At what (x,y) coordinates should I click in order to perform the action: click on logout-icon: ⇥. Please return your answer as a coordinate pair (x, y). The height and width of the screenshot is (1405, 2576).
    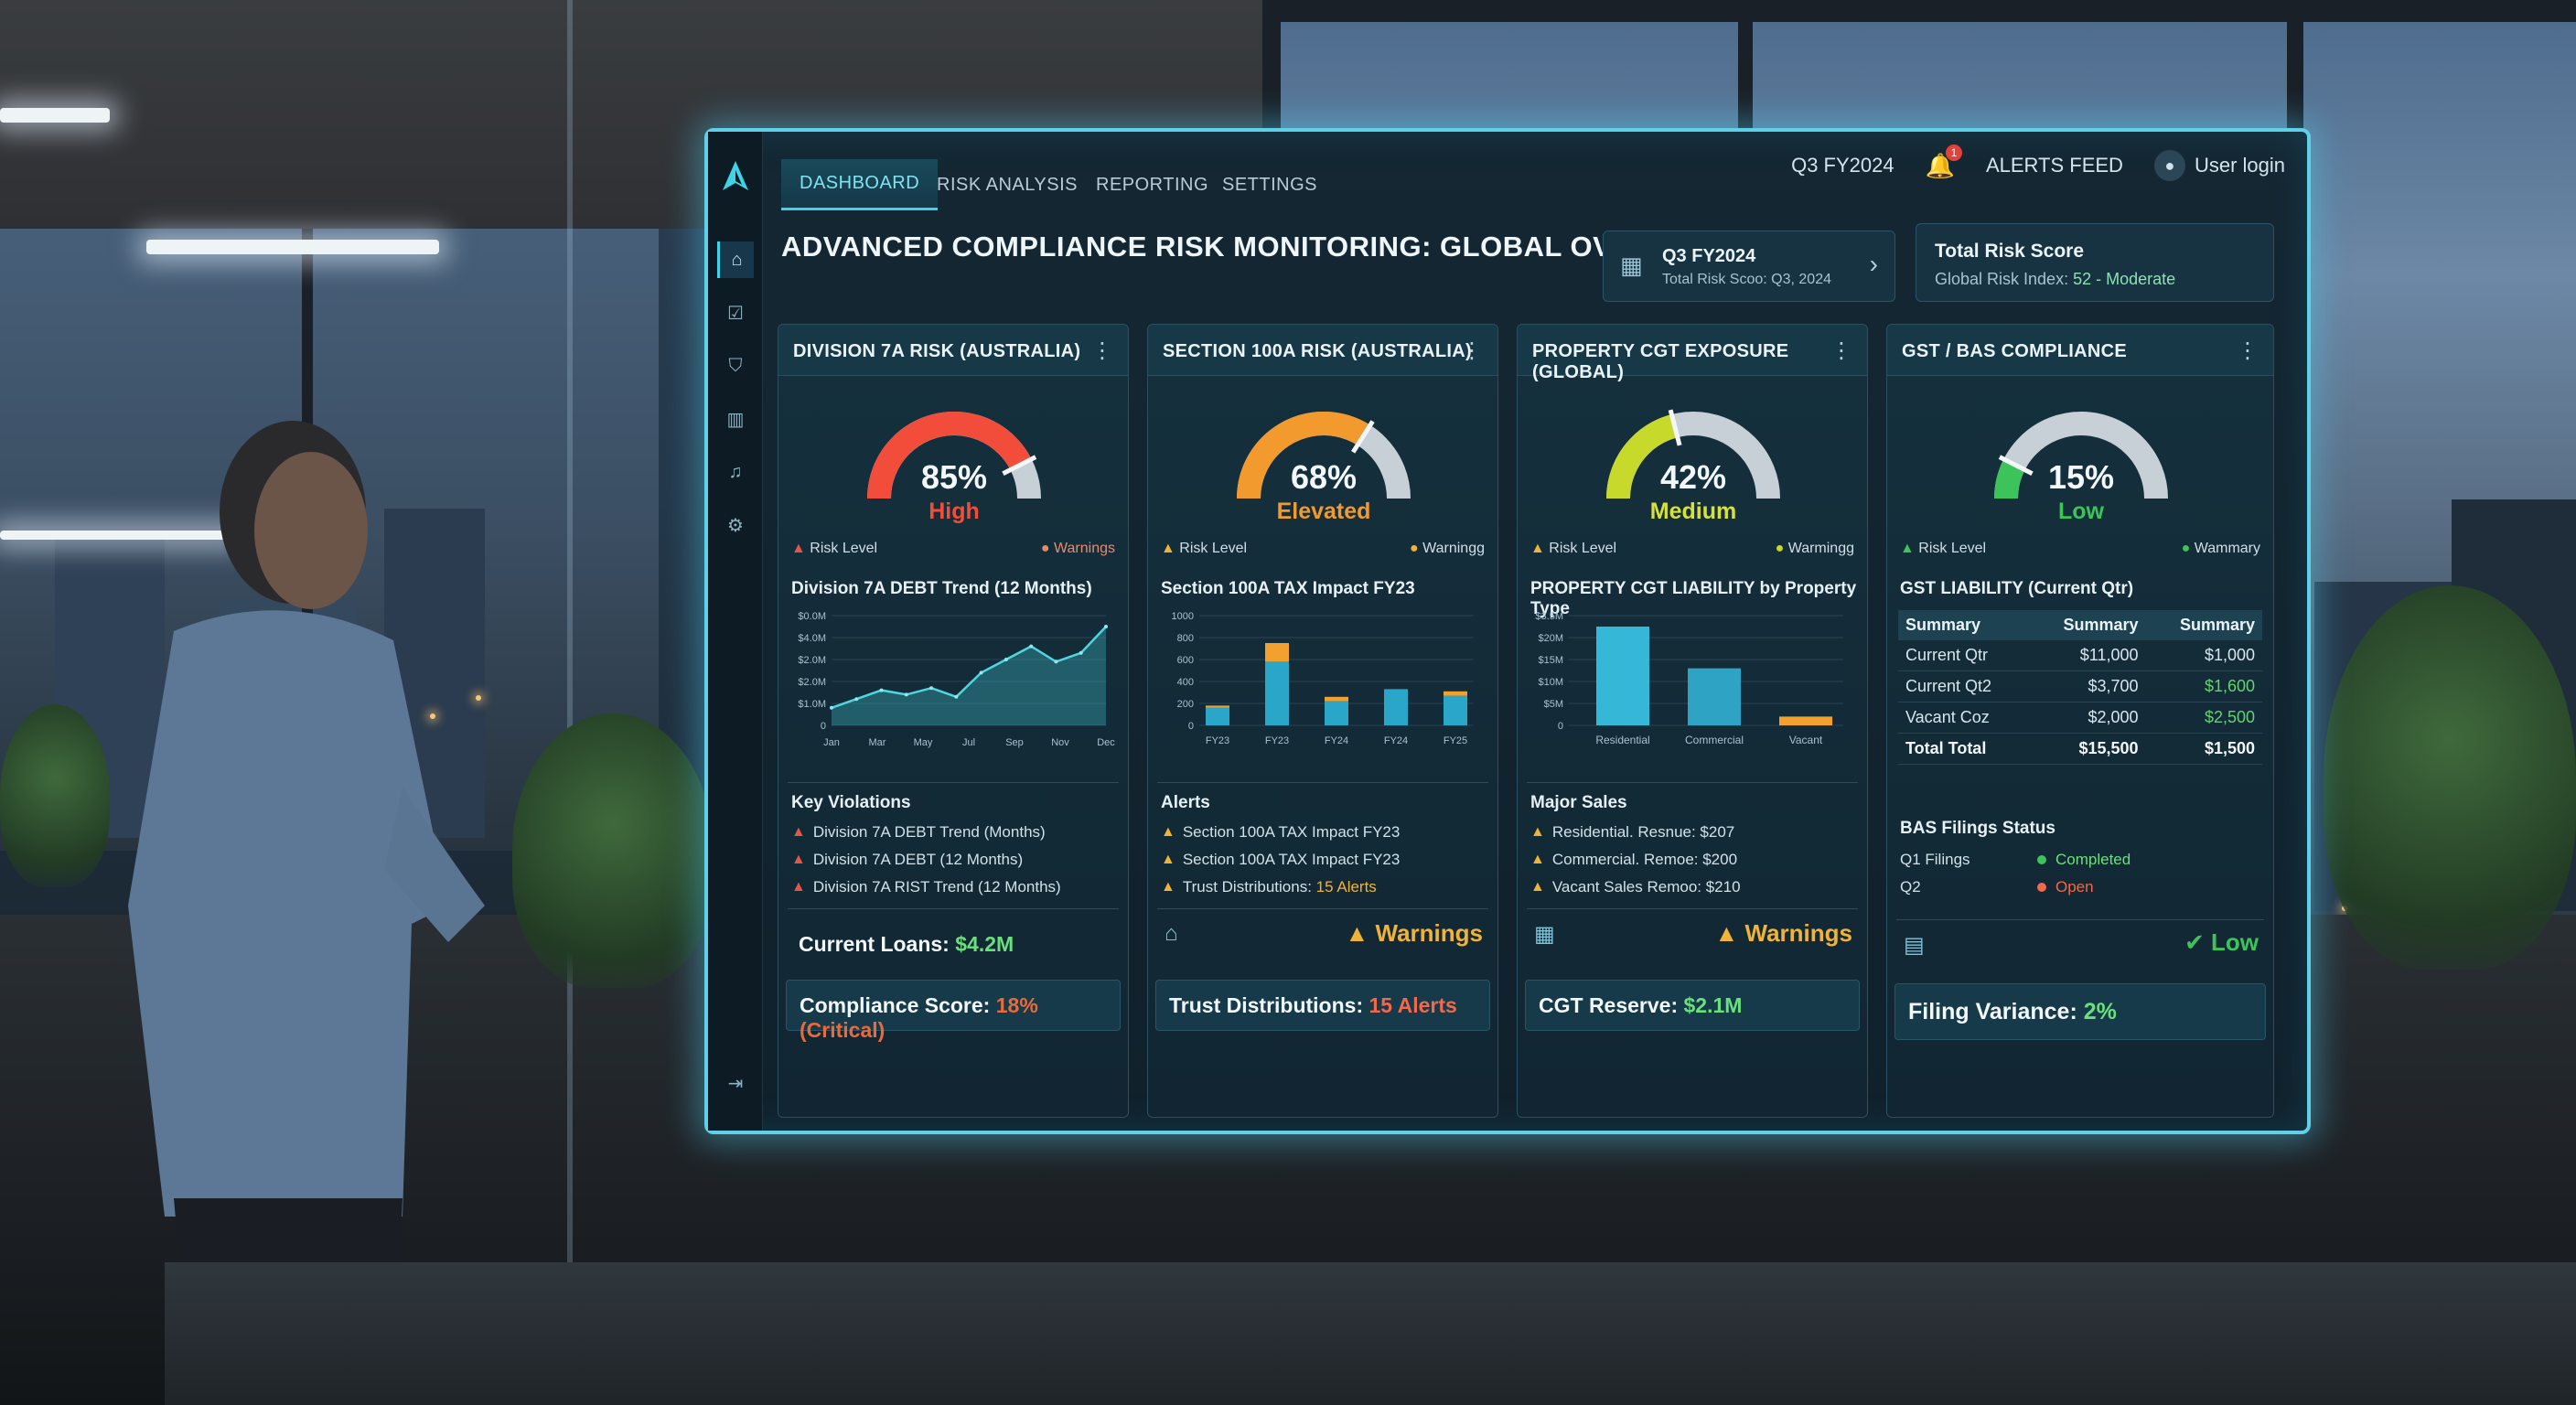
    Looking at the image, I should click on (736, 1083).